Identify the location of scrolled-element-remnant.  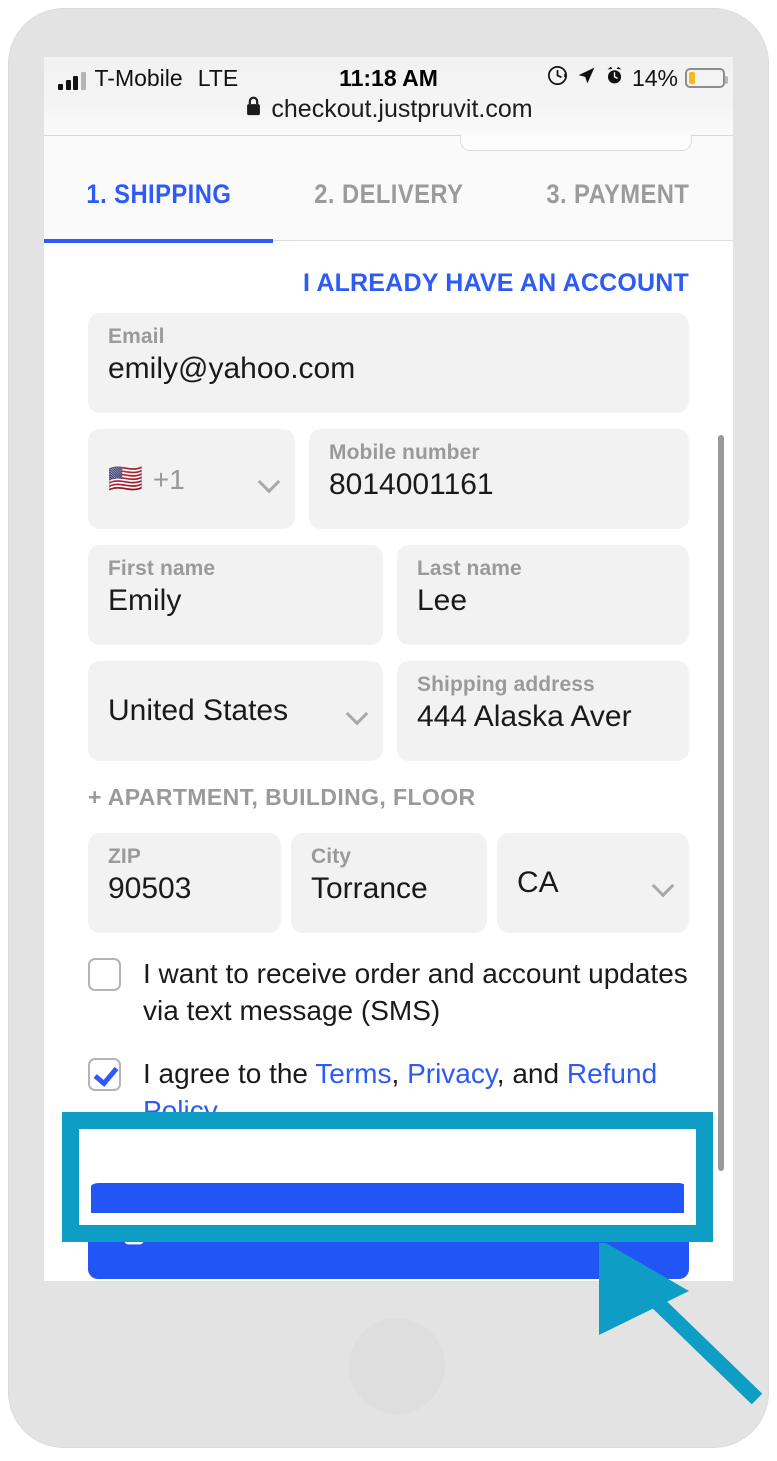
(576, 143).